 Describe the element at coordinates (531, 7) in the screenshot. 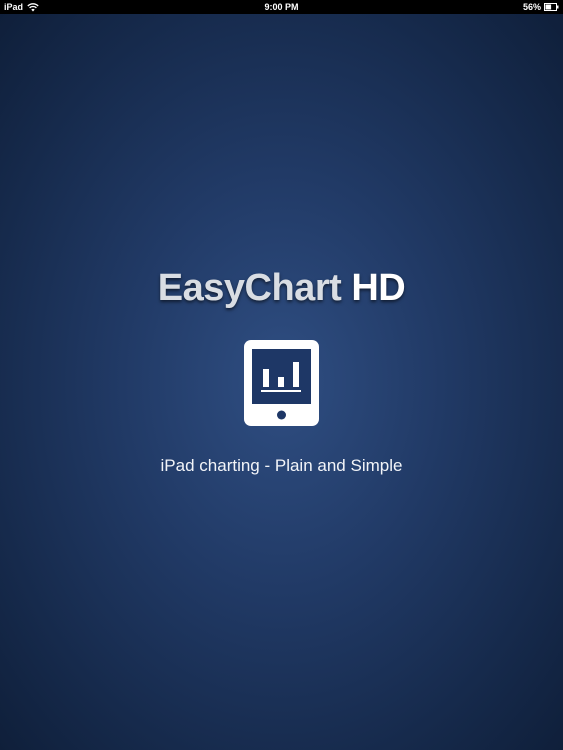

I see `battery-percent: 56%` at that location.